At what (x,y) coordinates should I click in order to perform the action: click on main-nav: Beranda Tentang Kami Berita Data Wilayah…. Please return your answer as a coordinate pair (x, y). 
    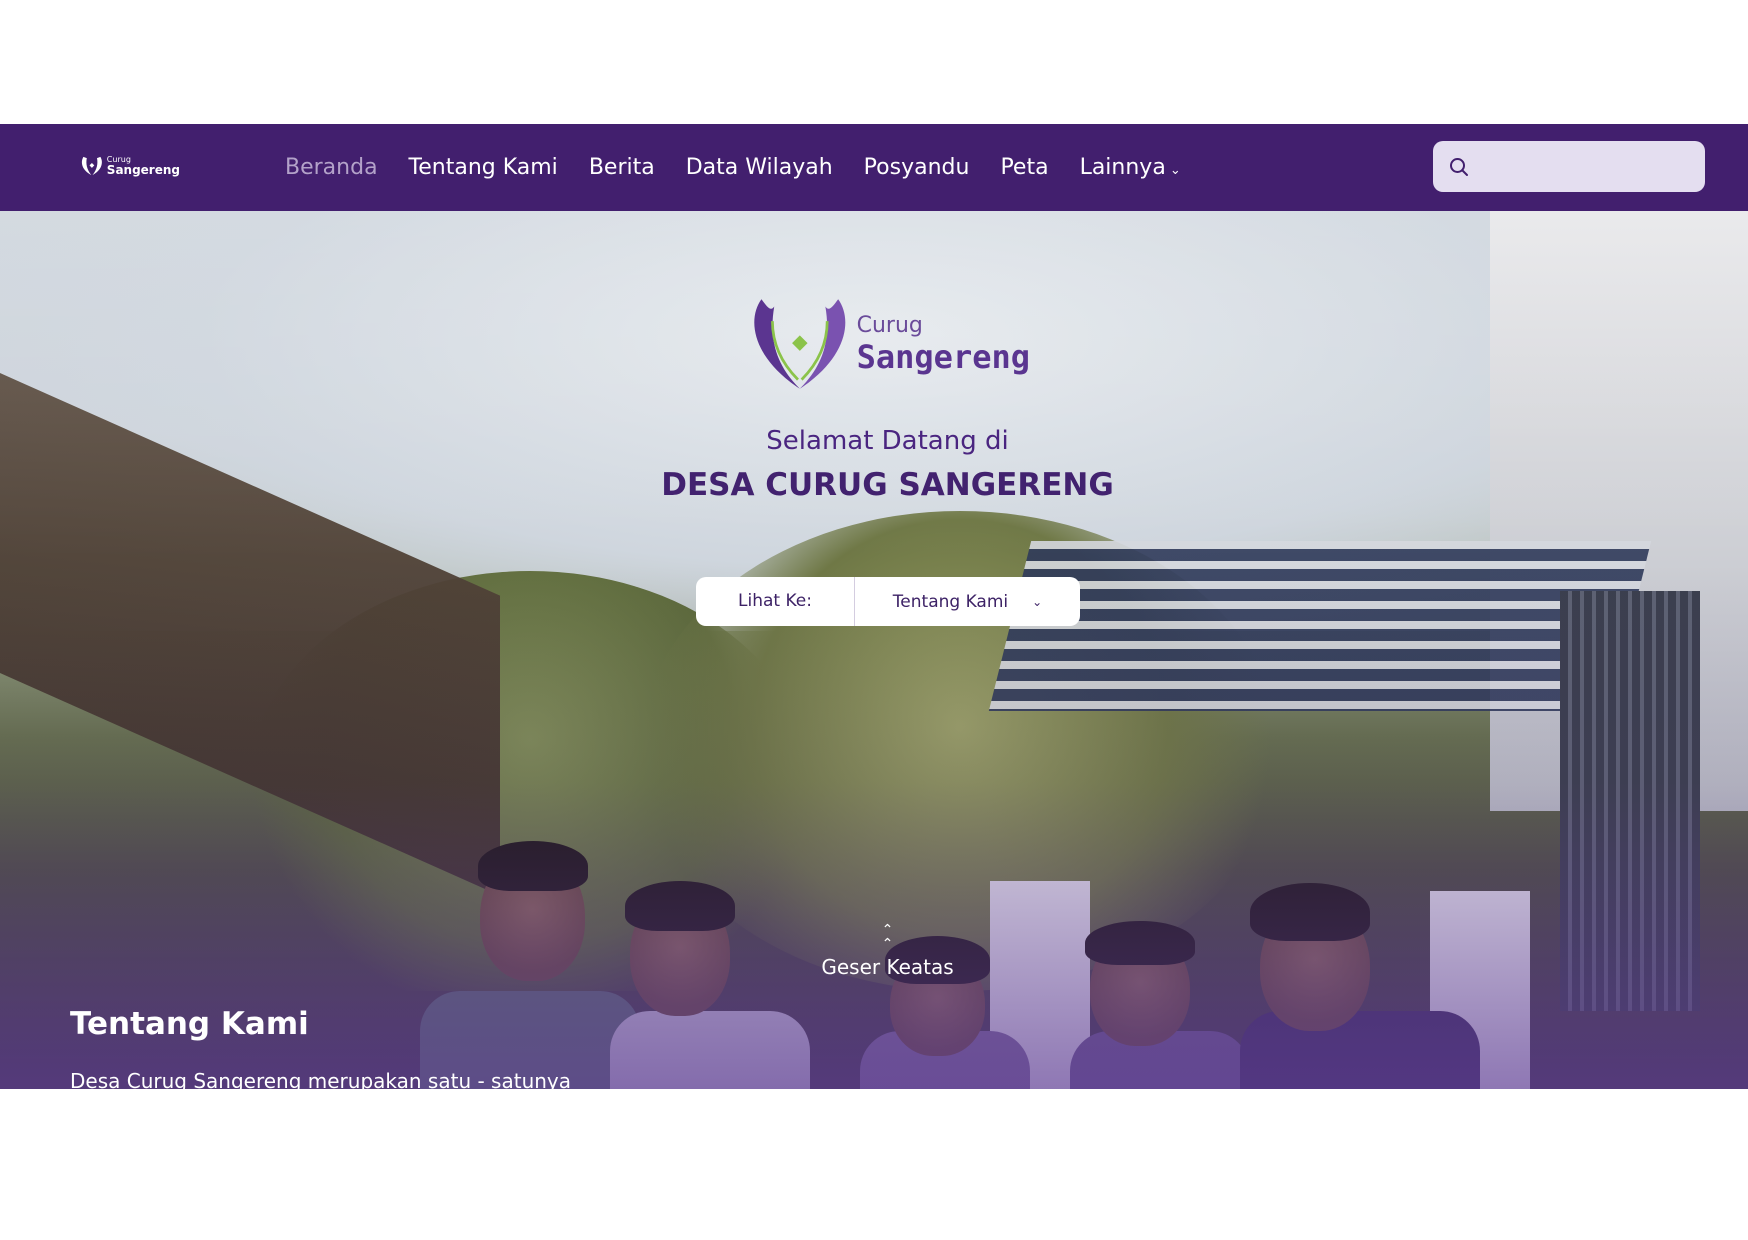
    Looking at the image, I should click on (733, 167).